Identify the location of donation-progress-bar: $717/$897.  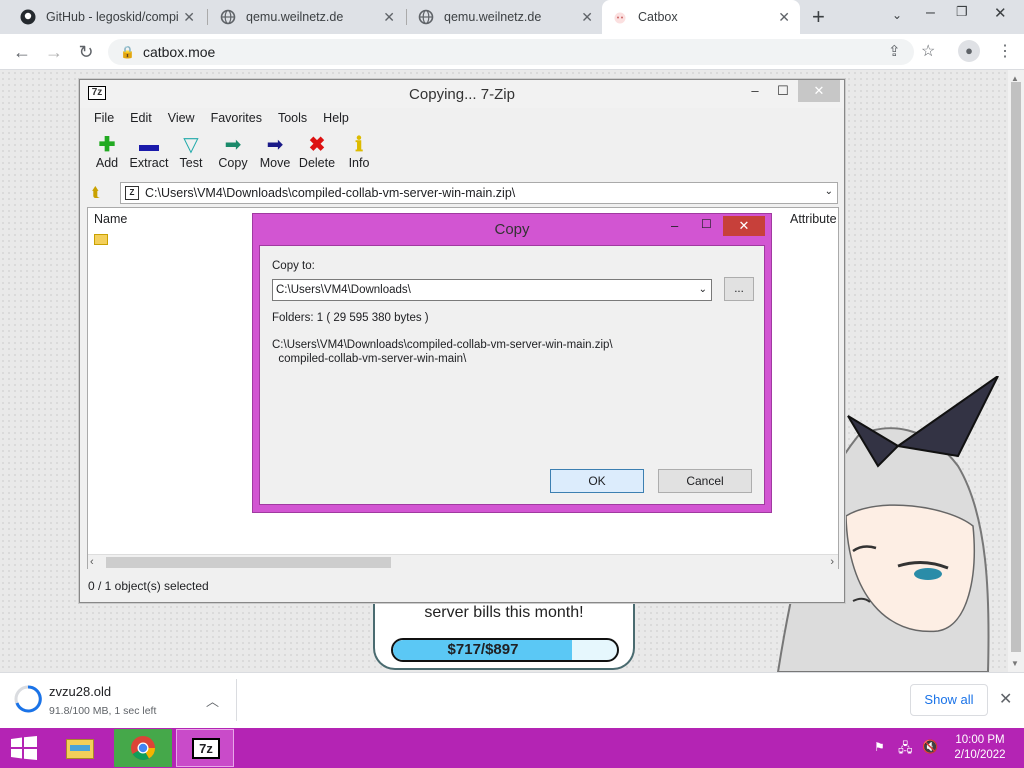
(505, 650).